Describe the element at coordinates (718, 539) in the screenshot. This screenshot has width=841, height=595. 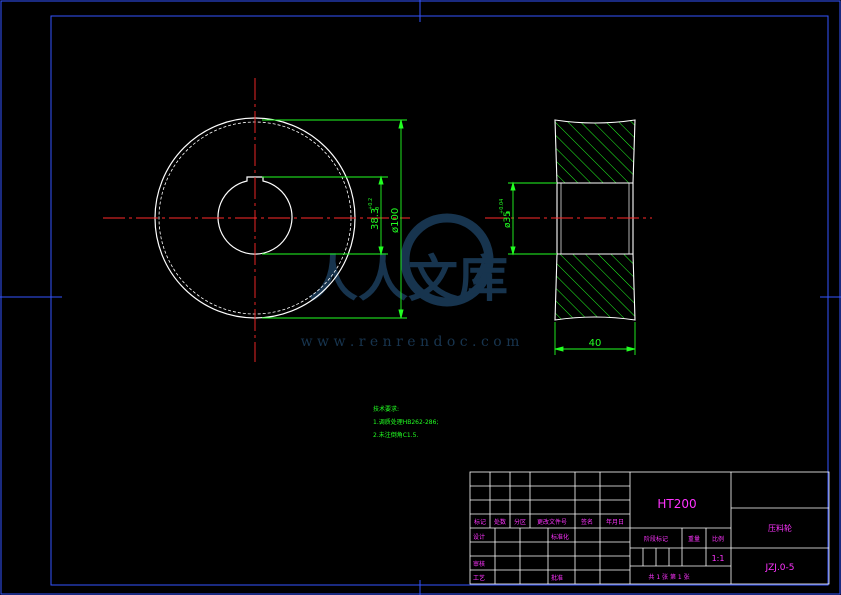
I see `scale-label: 比例` at that location.